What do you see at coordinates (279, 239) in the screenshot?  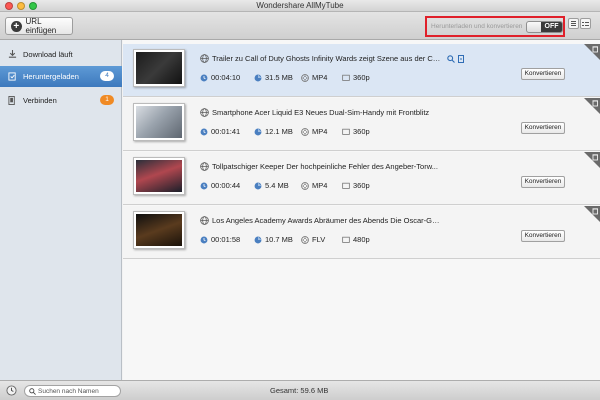 I see `file-size: 10.7 MB` at bounding box center [279, 239].